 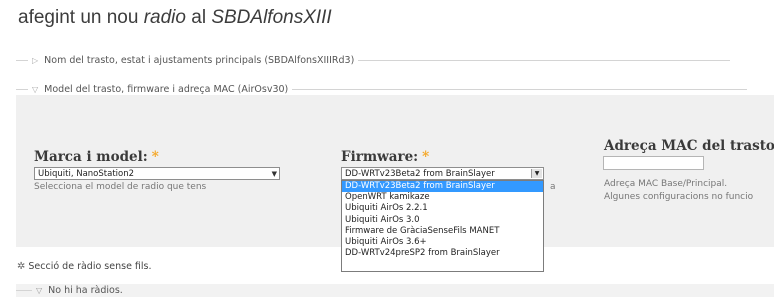 I want to click on firmware-option: Ubiquiti AirOs 3.0, so click(x=442, y=220).